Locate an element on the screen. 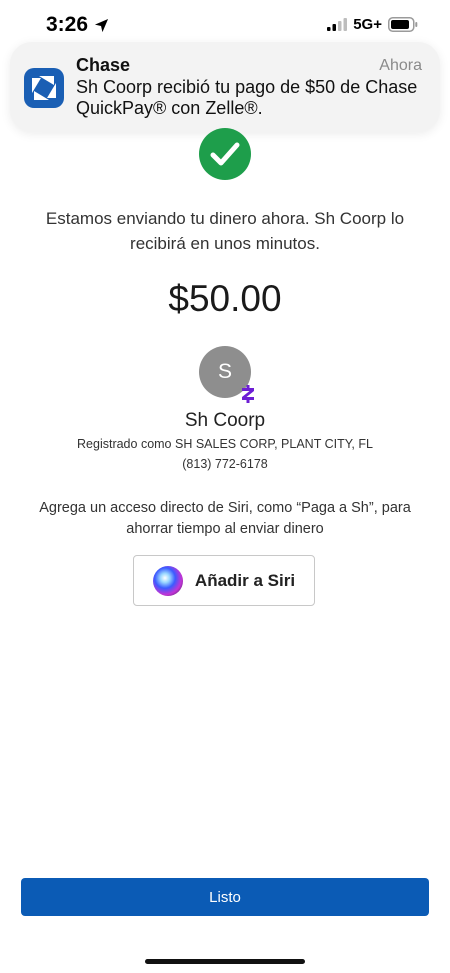 The image size is (450, 973). chase-logo-icon is located at coordinates (44, 88).